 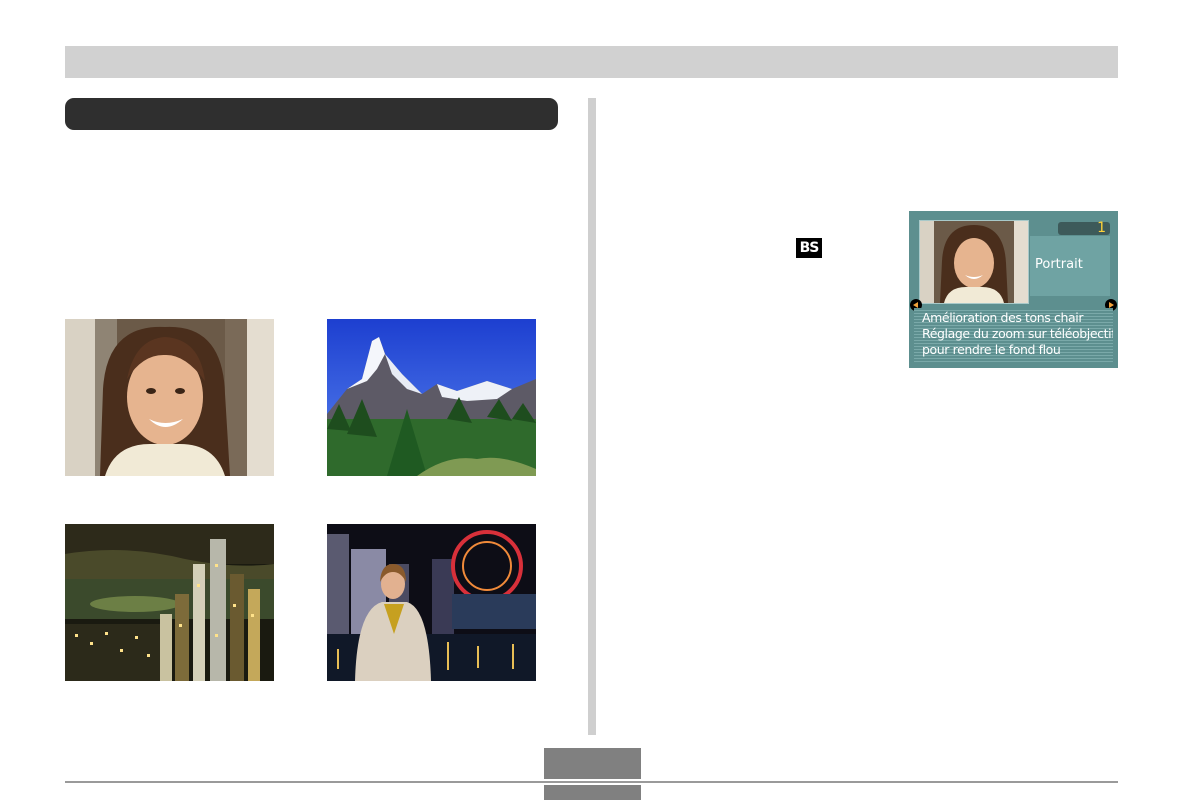 What do you see at coordinates (1017, 333) in the screenshot?
I see `lcd-description-line: Réglage du zoom sur téléobjectif` at bounding box center [1017, 333].